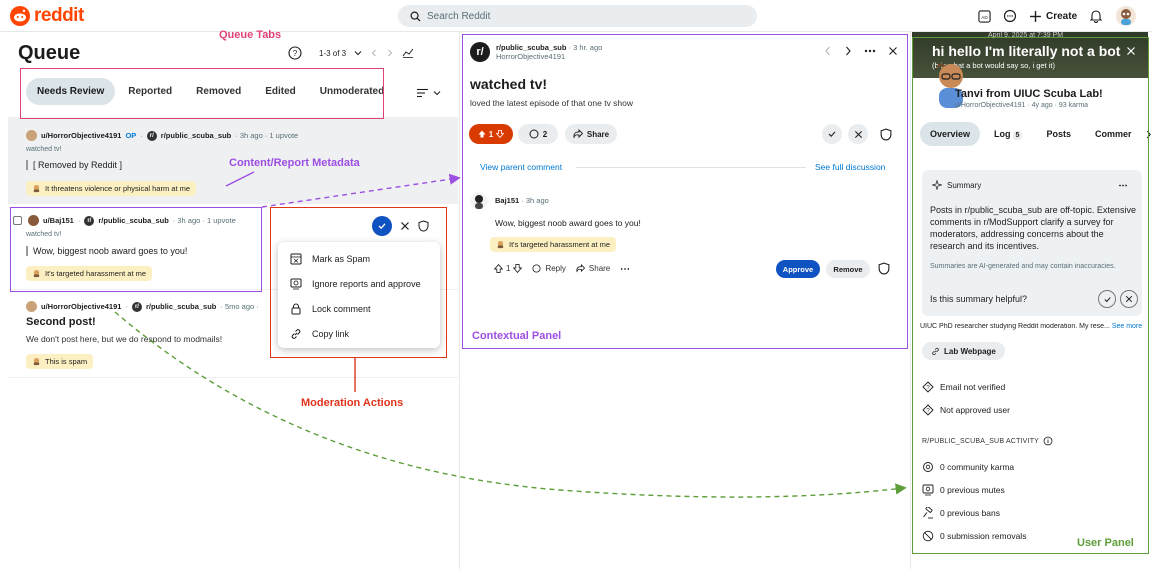 The image size is (1152, 569). I want to click on post-title: Second post!, so click(61, 322).